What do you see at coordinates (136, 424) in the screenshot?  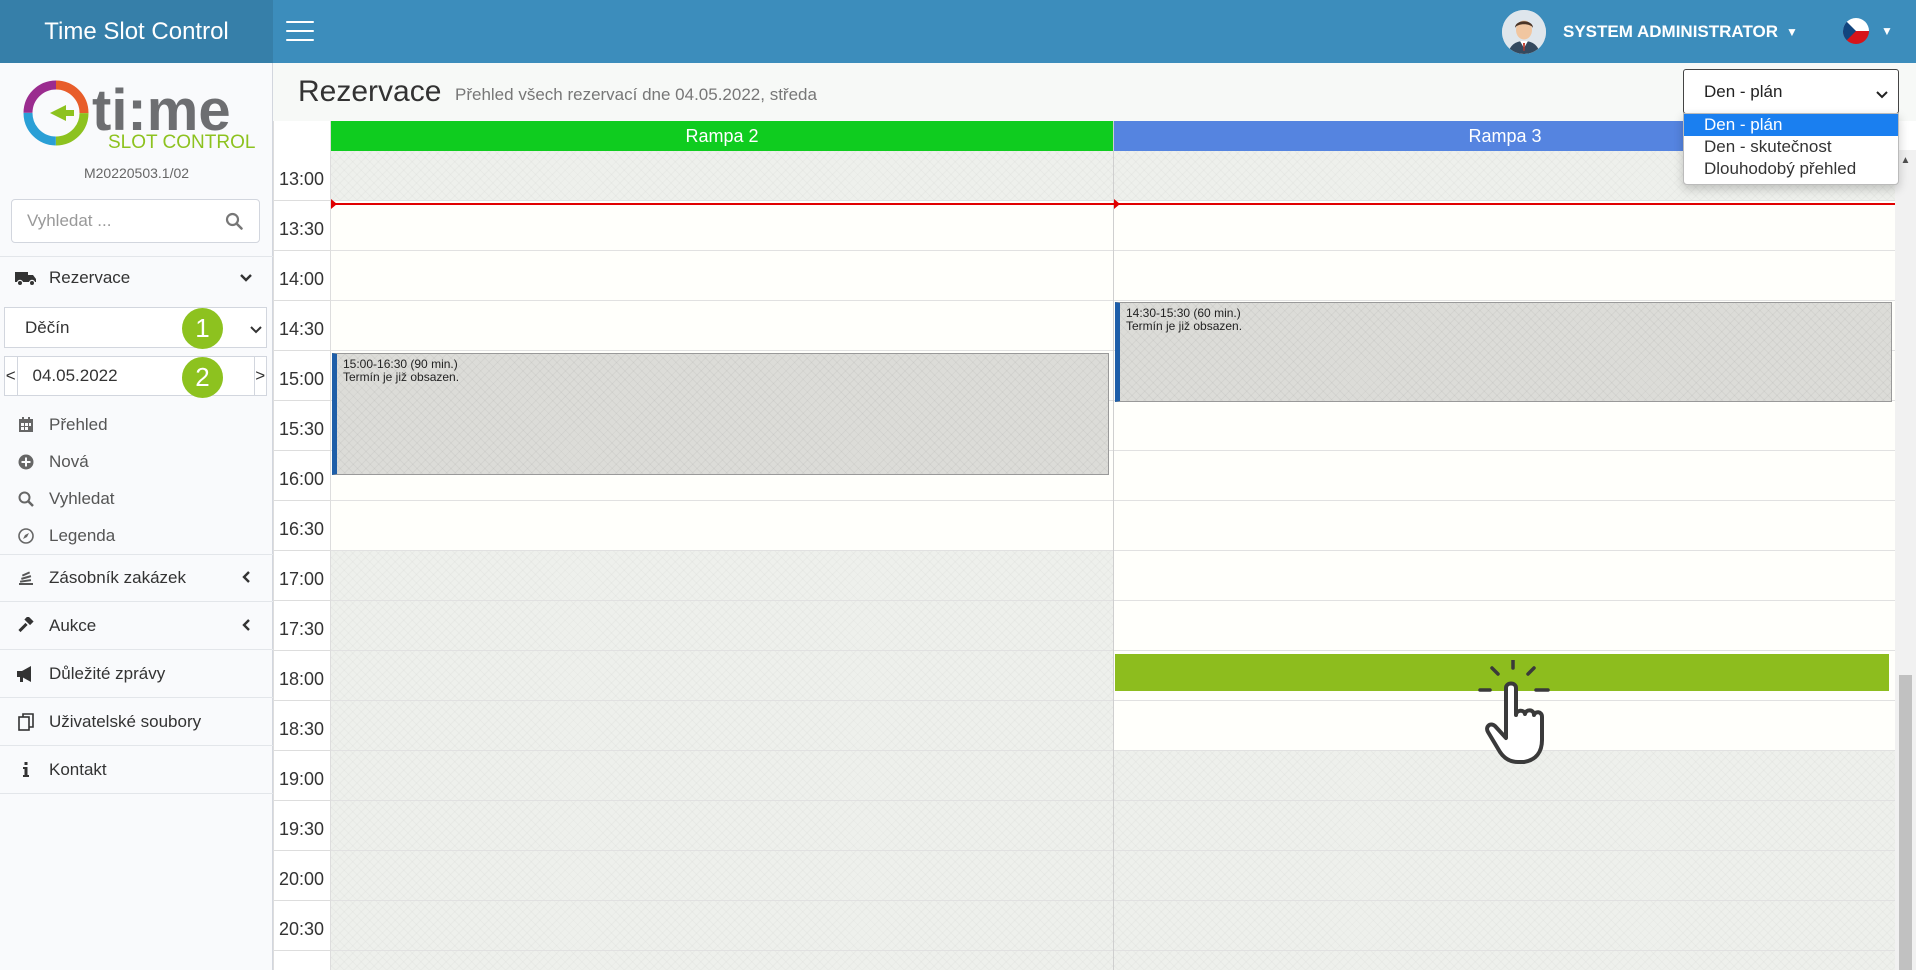 I see `sidebar-item-prehled: Přehled` at bounding box center [136, 424].